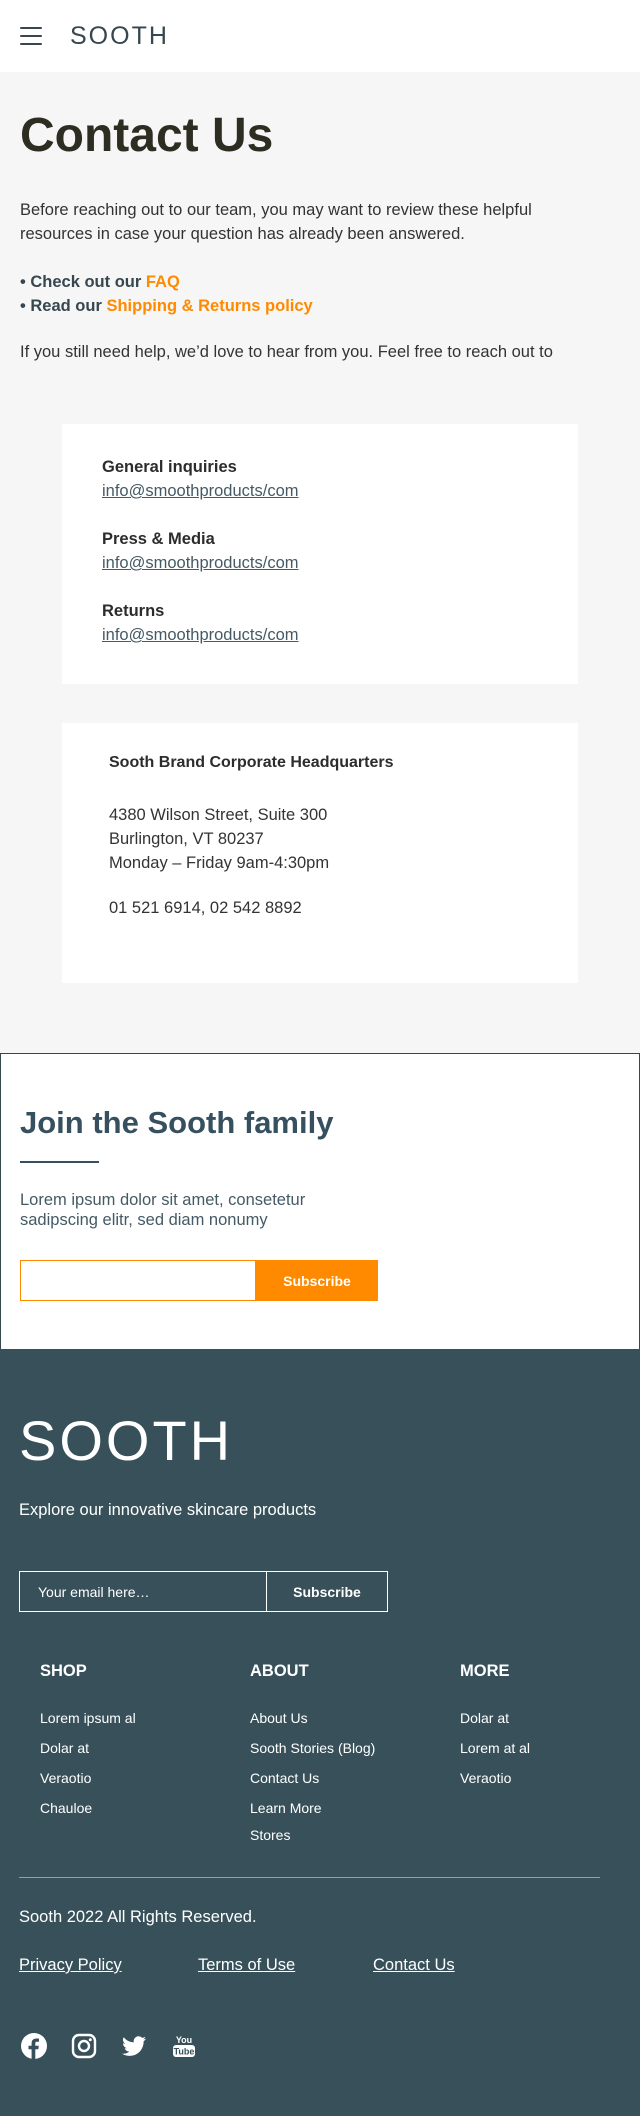 The height and width of the screenshot is (2116, 640). What do you see at coordinates (218, 815) in the screenshot?
I see `hq-street: 4380 Wilson Street, Suite 300` at bounding box center [218, 815].